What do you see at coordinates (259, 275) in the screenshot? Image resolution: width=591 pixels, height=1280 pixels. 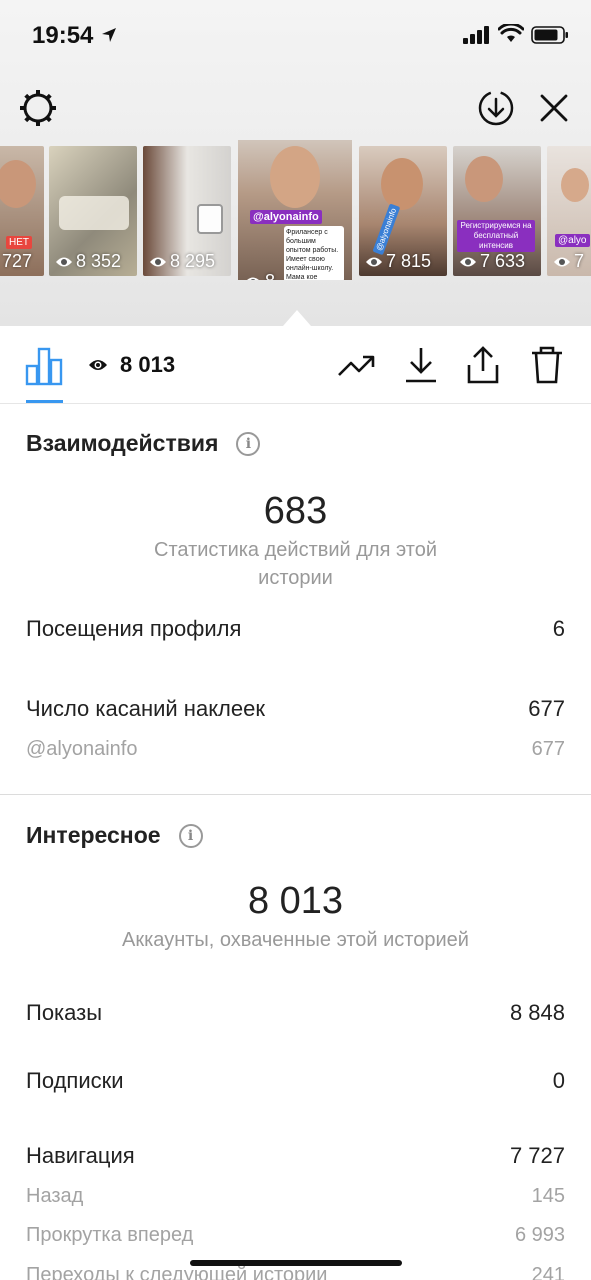 I see `story-view-count: 8` at bounding box center [259, 275].